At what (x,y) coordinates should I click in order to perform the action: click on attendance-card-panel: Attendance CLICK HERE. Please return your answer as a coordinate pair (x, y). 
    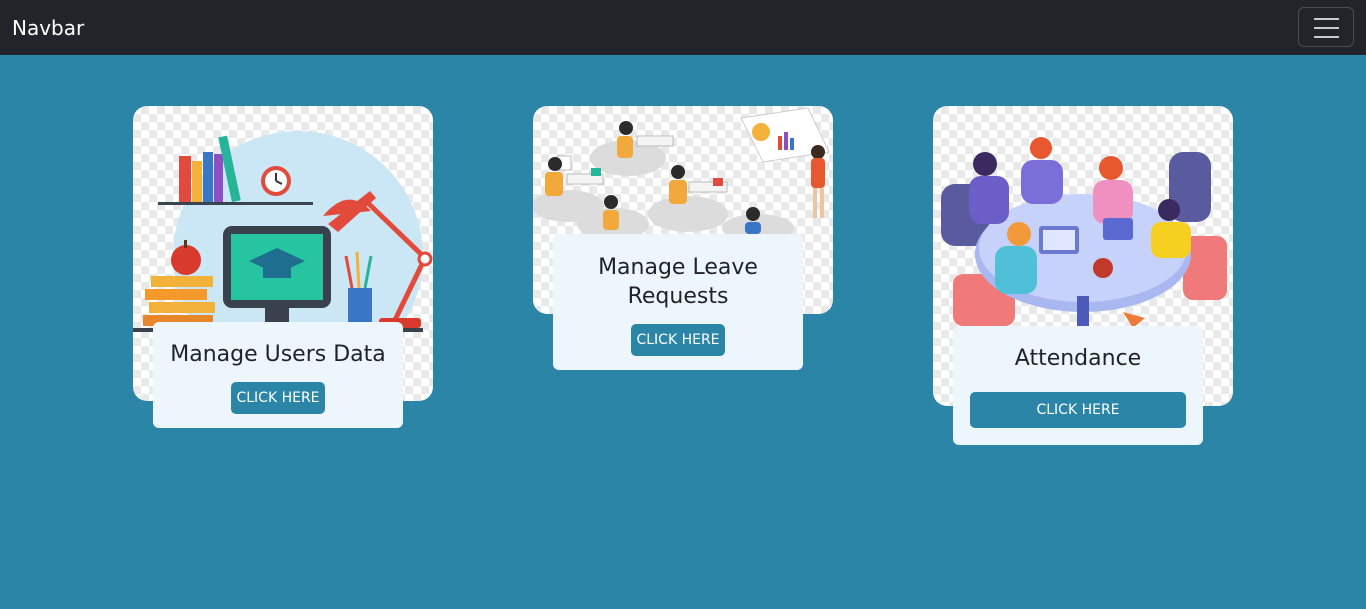
    Looking at the image, I should click on (1078, 385).